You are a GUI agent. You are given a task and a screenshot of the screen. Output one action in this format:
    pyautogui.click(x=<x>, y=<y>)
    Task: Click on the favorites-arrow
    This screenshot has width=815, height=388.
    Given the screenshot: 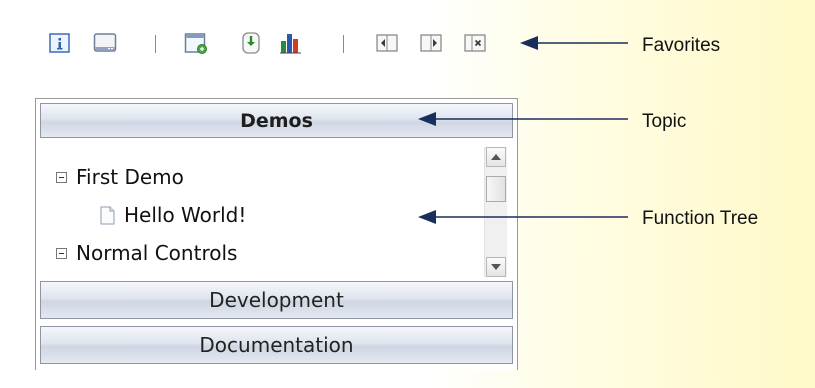 What is the action you would take?
    pyautogui.click(x=574, y=43)
    